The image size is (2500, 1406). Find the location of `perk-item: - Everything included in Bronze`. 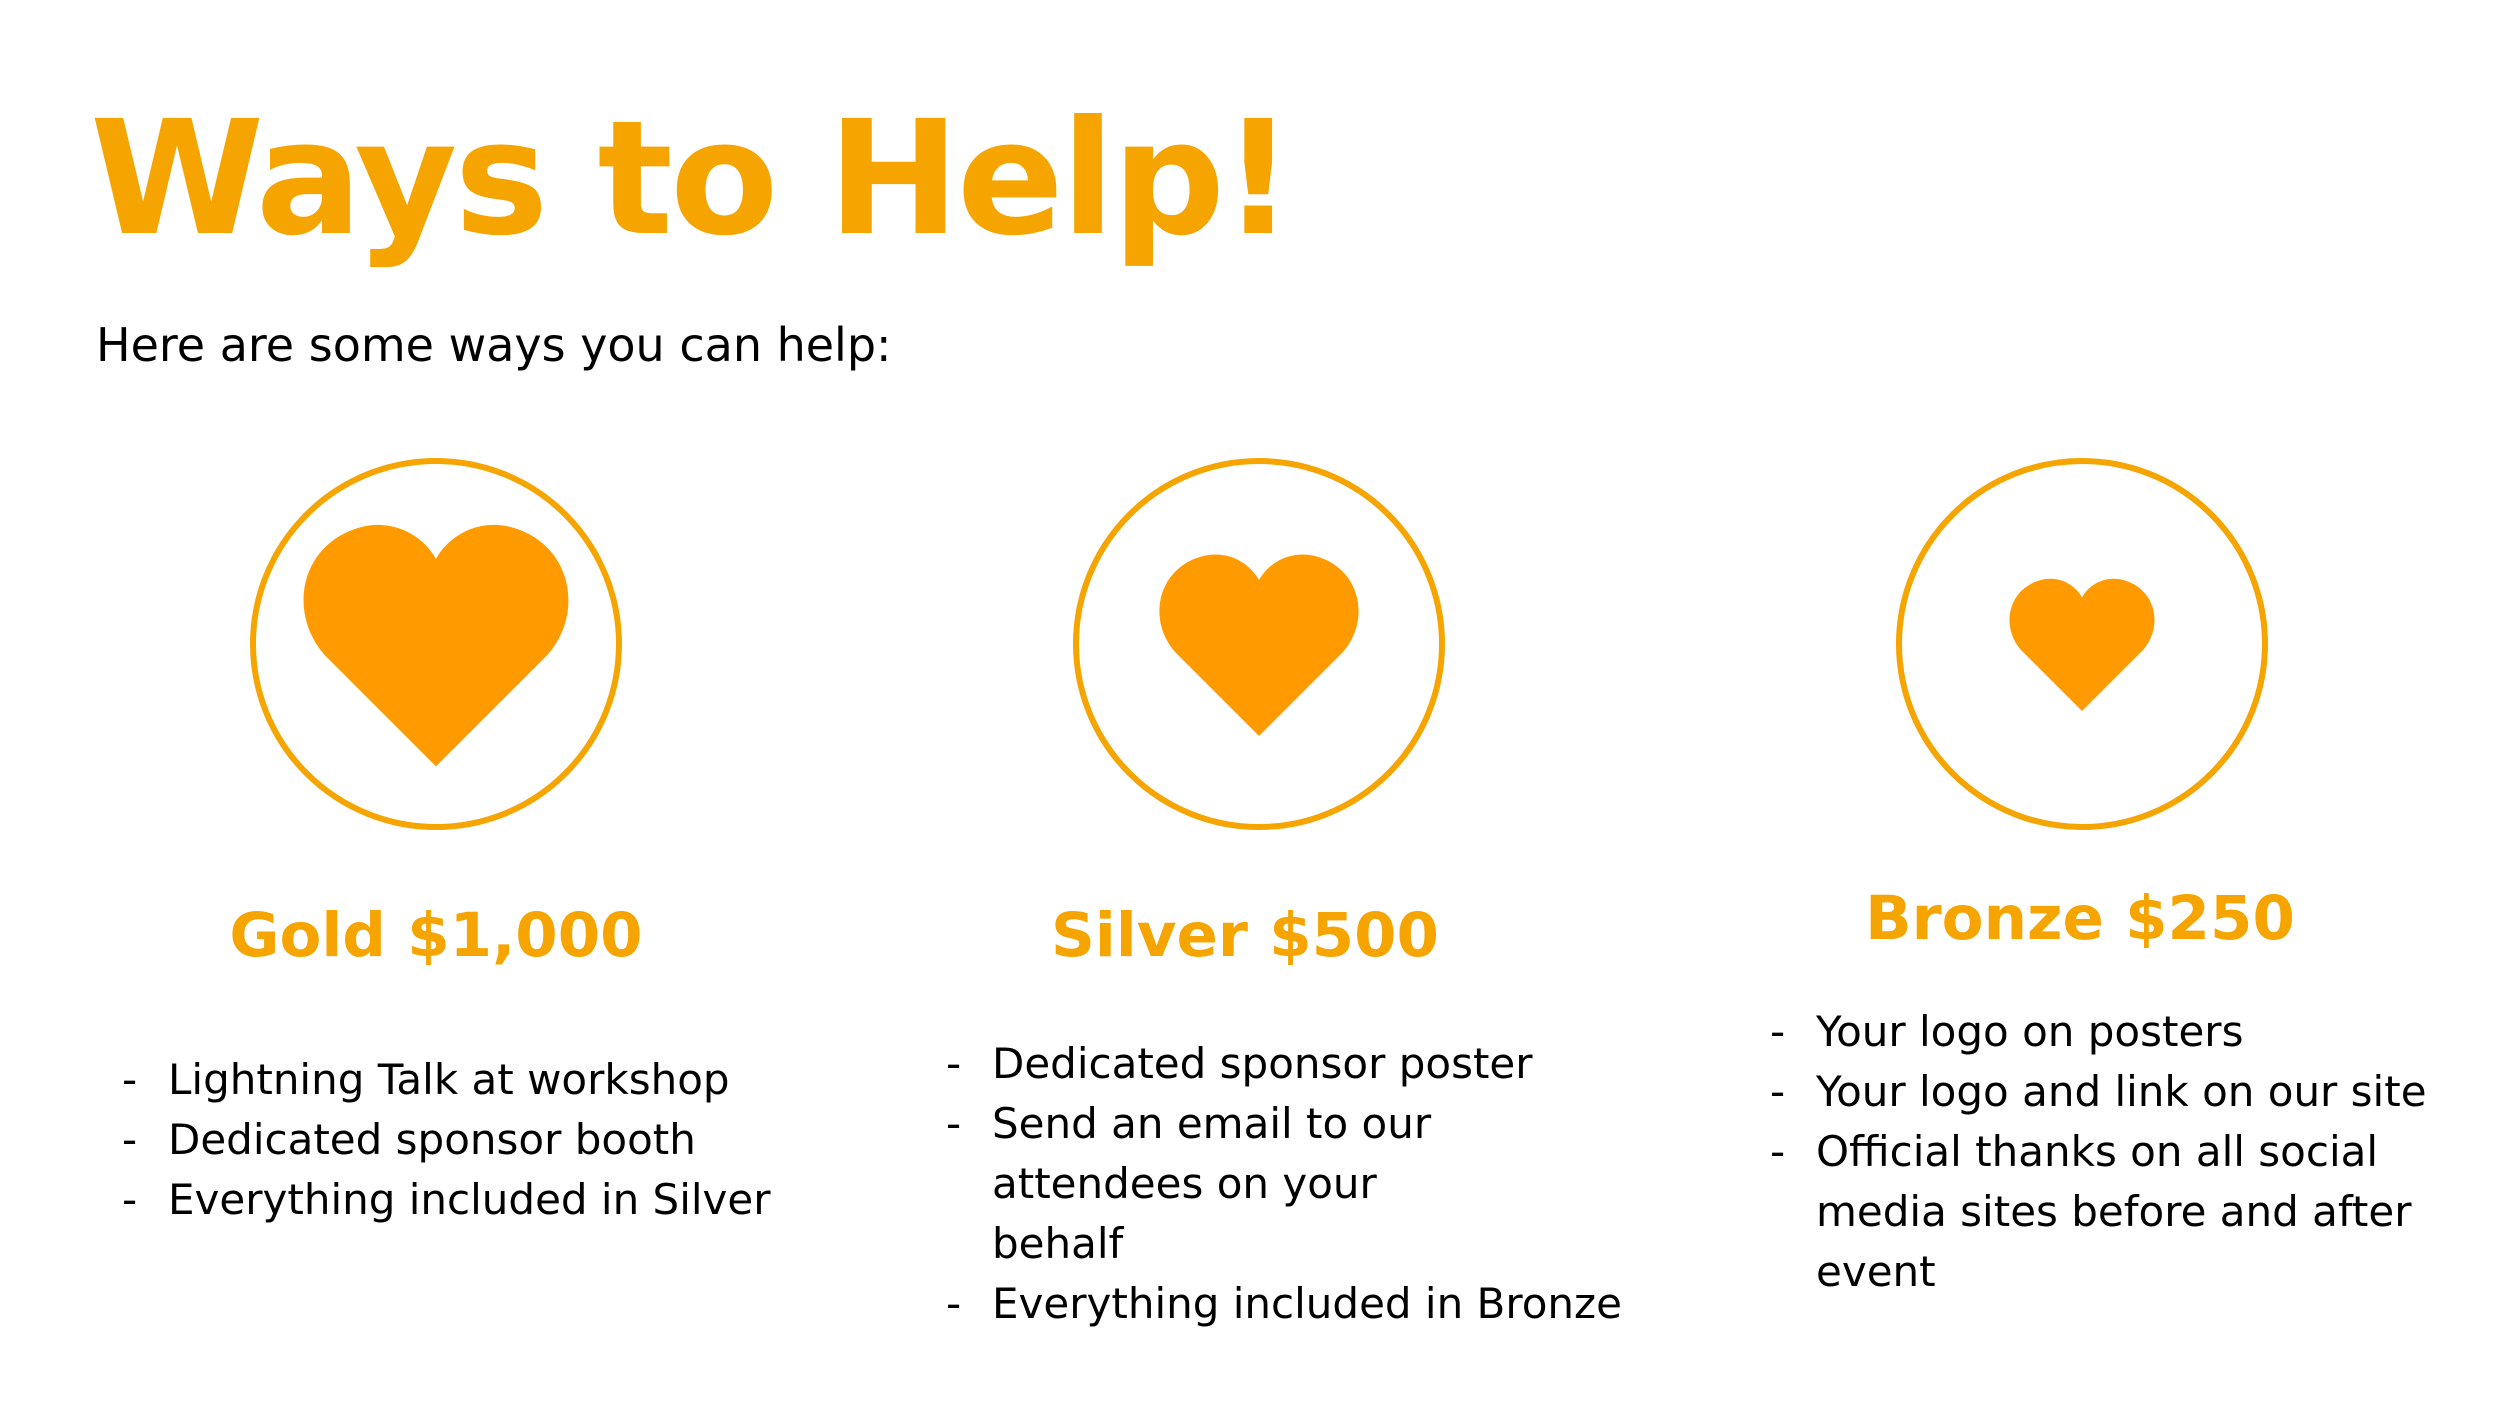

perk-item: - Everything included in Bronze is located at coordinates (1284, 1304).